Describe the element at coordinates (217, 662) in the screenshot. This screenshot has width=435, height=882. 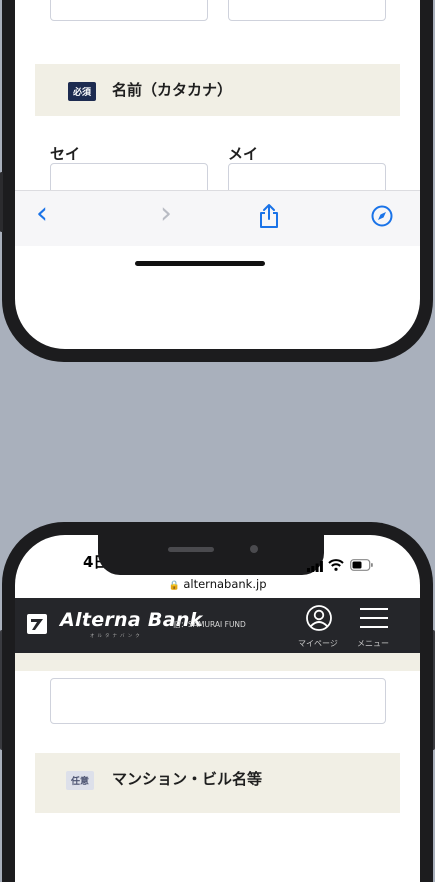
I see `header-shadow-band` at that location.